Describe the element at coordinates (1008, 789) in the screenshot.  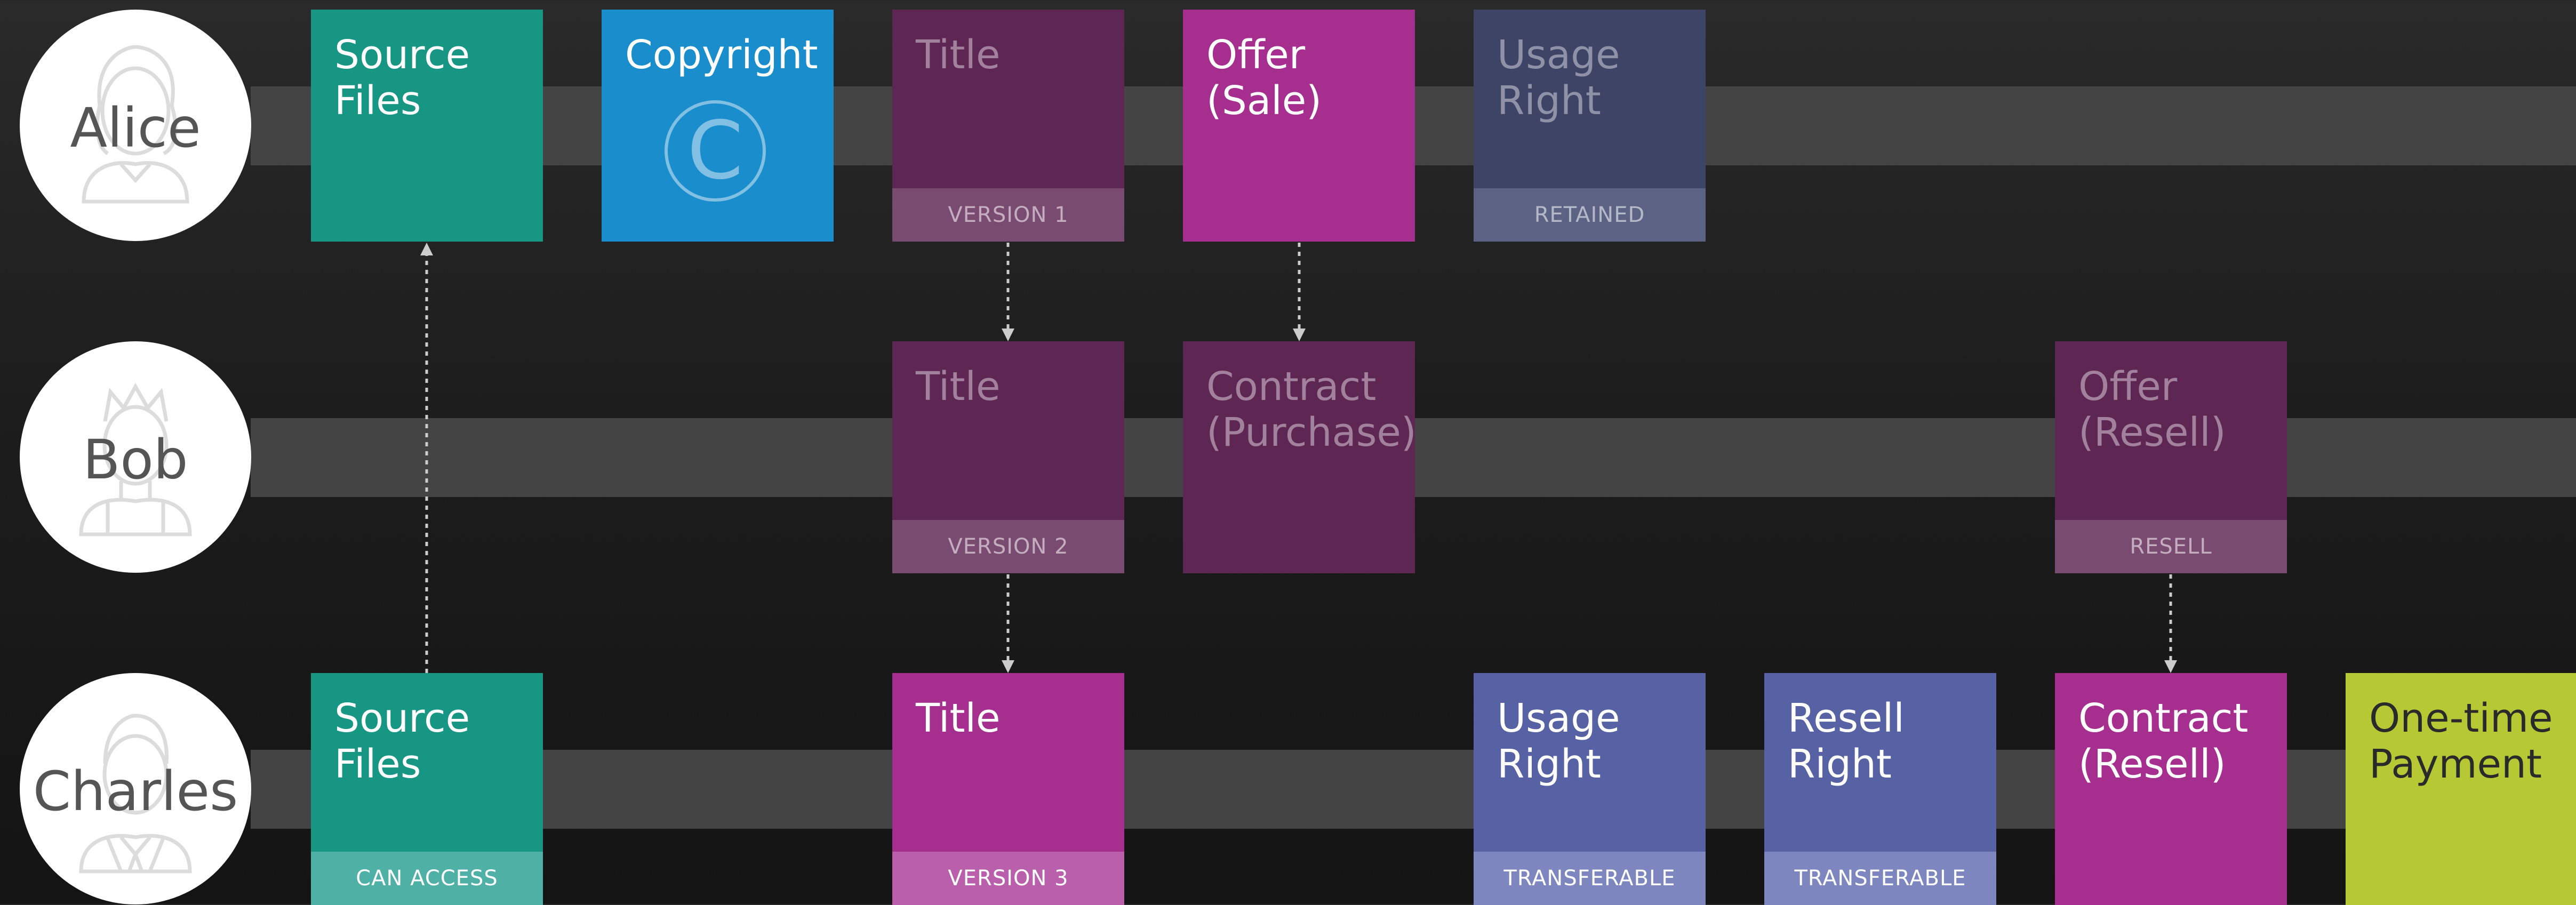
I see `card-charles-title: Title VERSION 3` at that location.